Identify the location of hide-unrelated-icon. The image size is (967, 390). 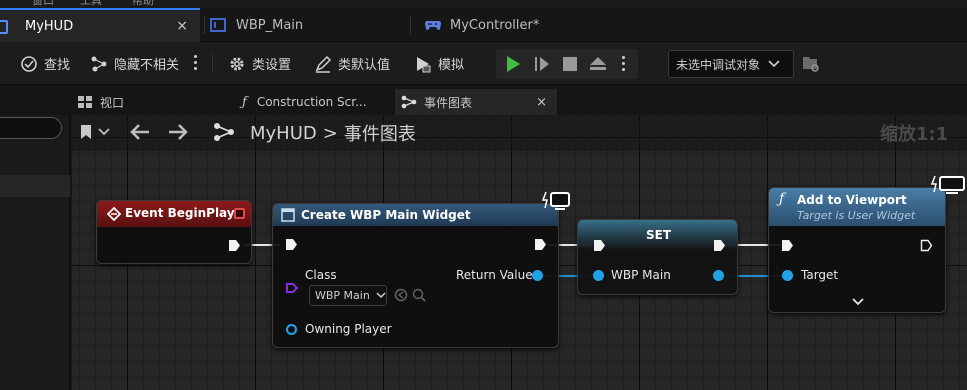
(99, 63).